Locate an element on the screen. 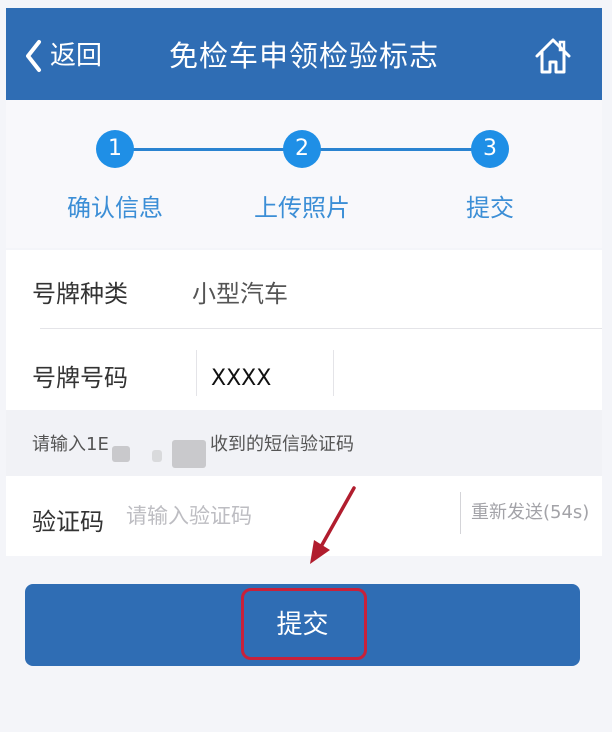 The width and height of the screenshot is (612, 732). plate-number-field: XXXX is located at coordinates (265, 373).